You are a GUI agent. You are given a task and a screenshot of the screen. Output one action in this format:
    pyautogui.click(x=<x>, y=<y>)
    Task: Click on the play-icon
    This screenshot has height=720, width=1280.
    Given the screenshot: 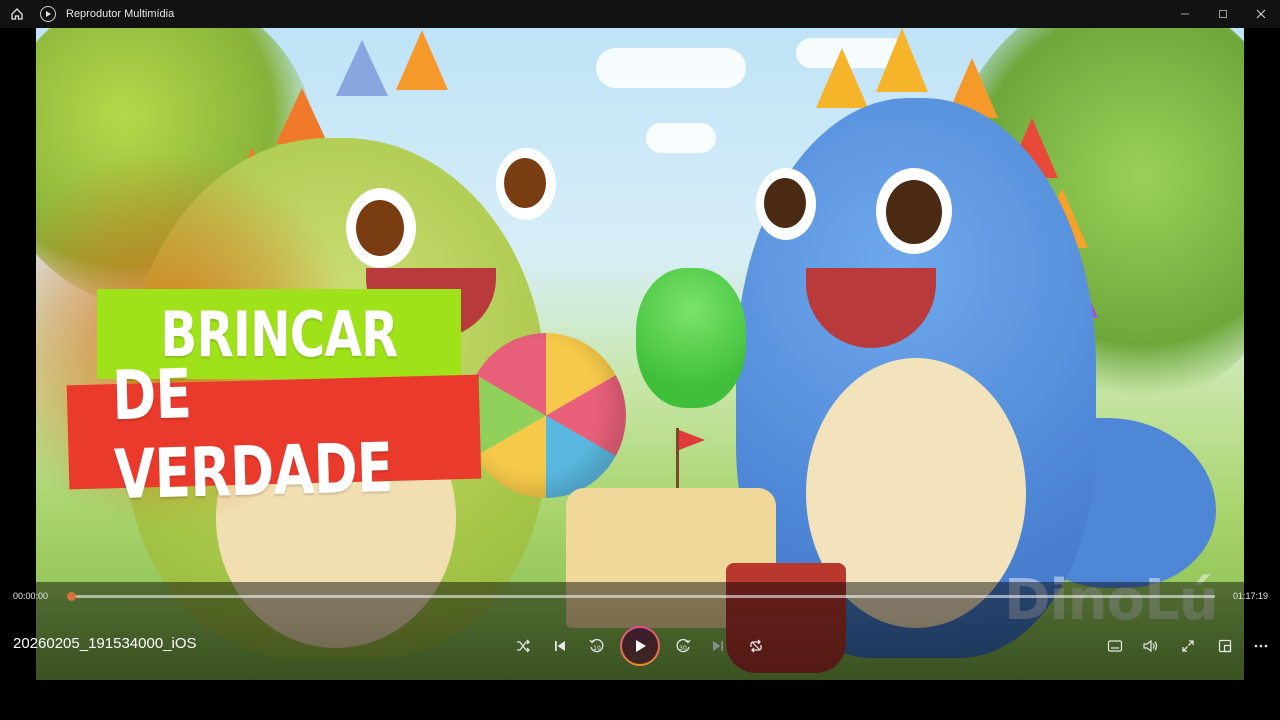 What is the action you would take?
    pyautogui.click(x=641, y=646)
    